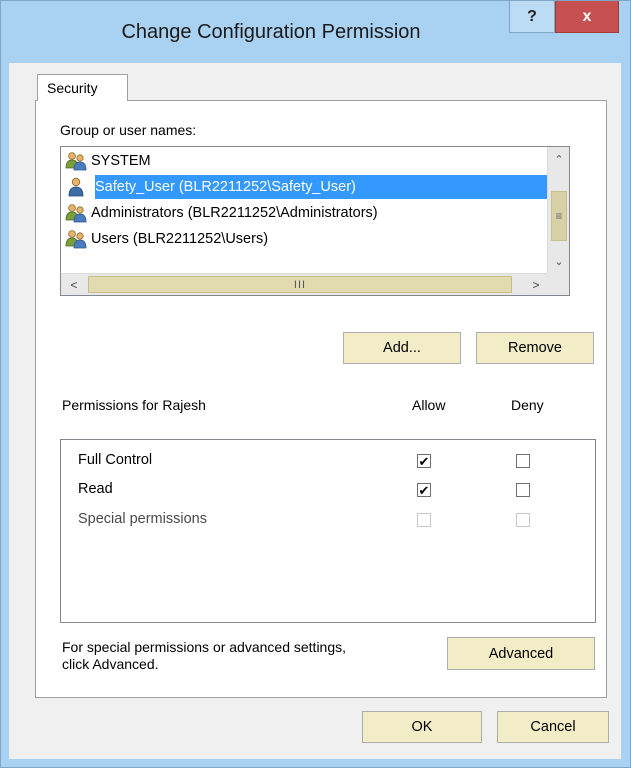 The width and height of the screenshot is (631, 768). I want to click on permission-label: Full Control, so click(115, 460).